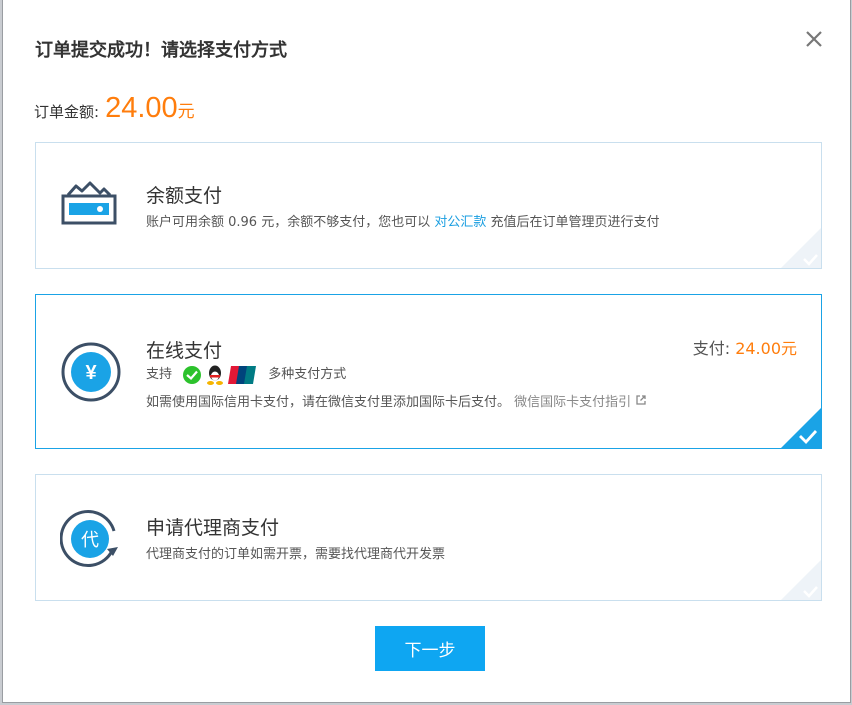  What do you see at coordinates (242, 374) in the screenshot?
I see `unionpay-icon` at bounding box center [242, 374].